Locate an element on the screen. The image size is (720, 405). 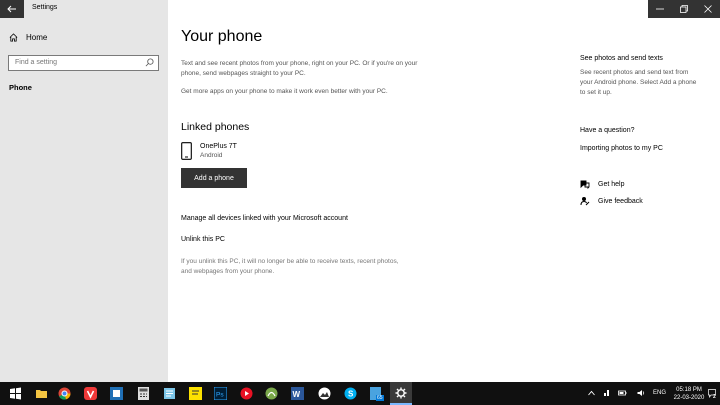
vivaldi-icon is located at coordinates (90, 393).